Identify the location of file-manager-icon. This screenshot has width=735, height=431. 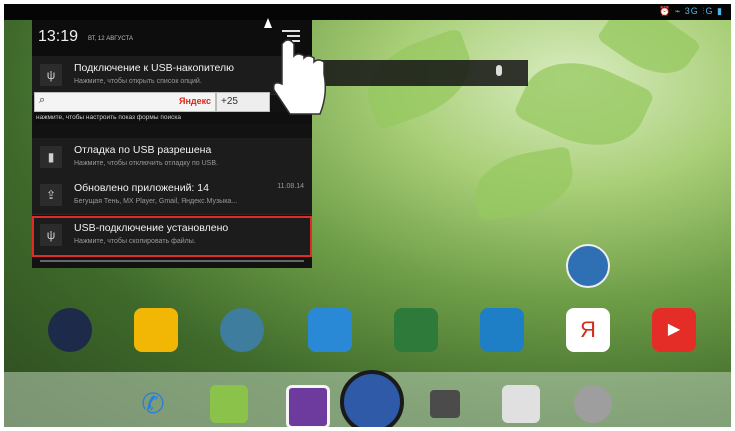
(416, 330).